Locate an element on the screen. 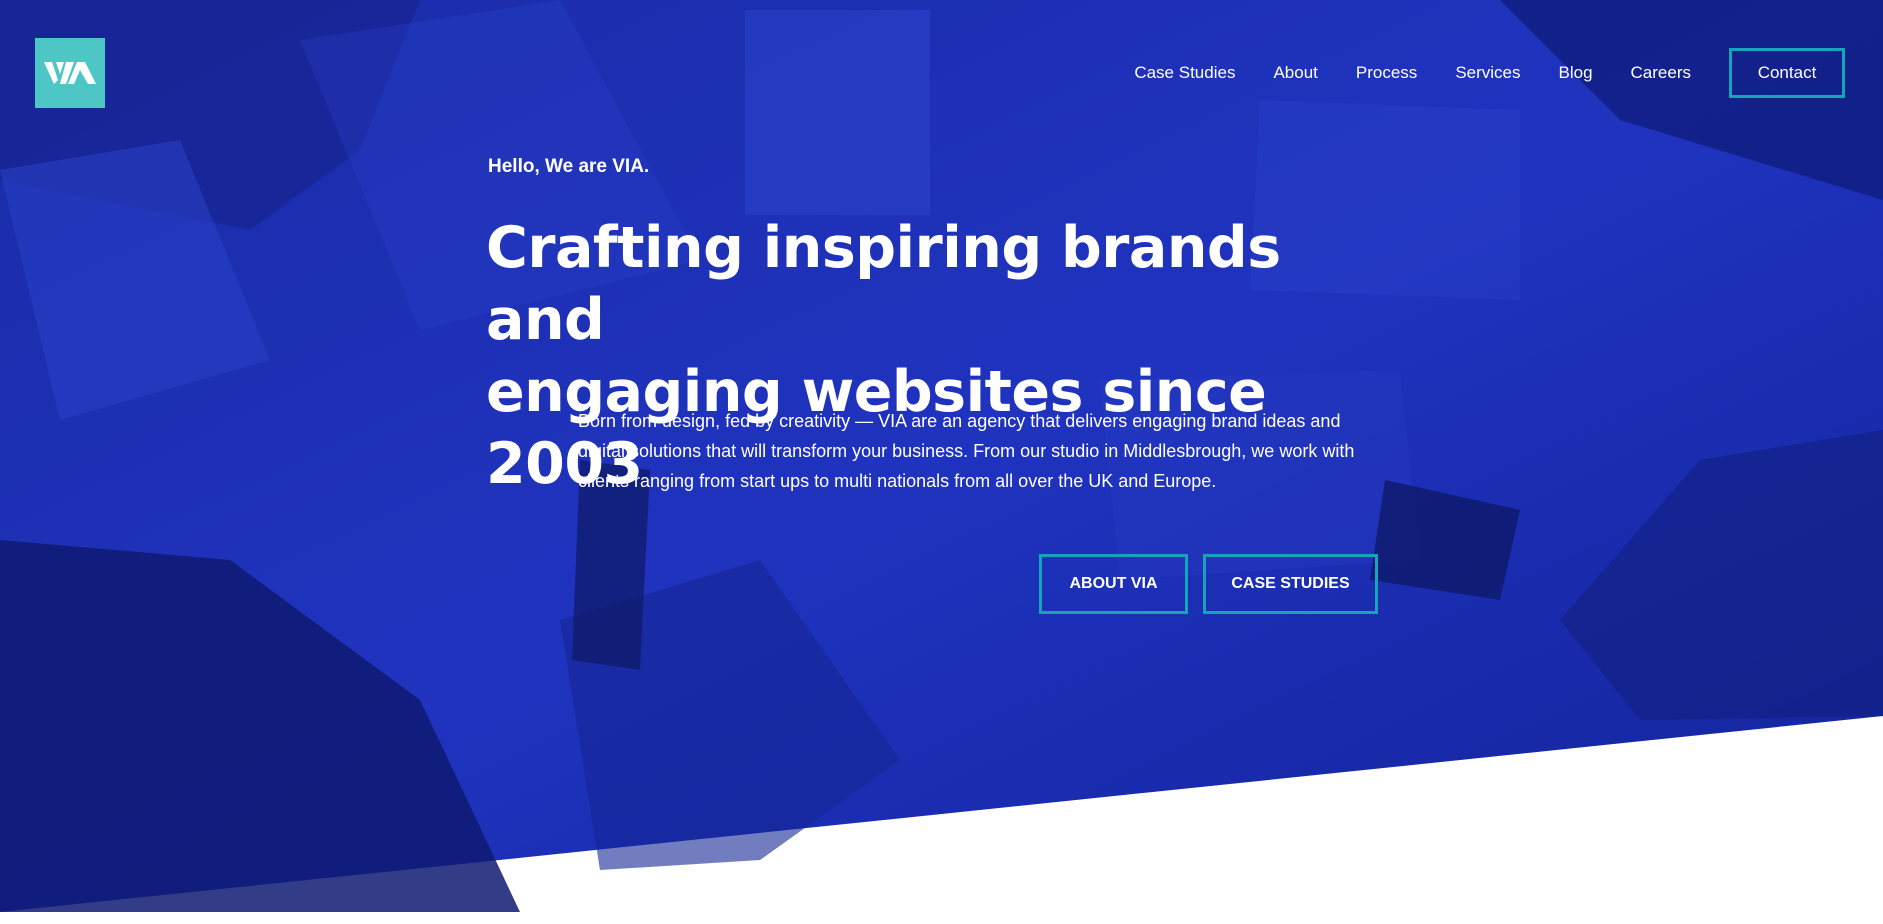 The image size is (1883, 924). nav-item-case-studies: Case Studies is located at coordinates (1184, 73).